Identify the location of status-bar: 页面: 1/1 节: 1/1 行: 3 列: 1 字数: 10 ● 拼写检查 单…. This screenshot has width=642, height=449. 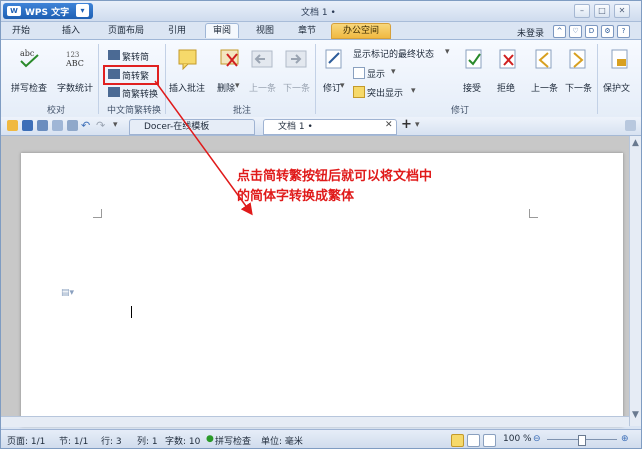
(321, 438).